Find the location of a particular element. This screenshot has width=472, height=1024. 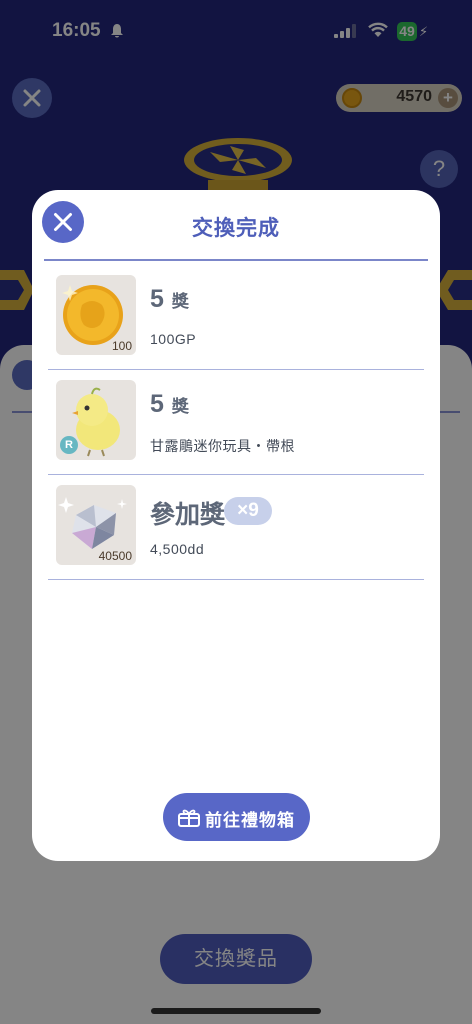

modal-divider is located at coordinates (236, 260).